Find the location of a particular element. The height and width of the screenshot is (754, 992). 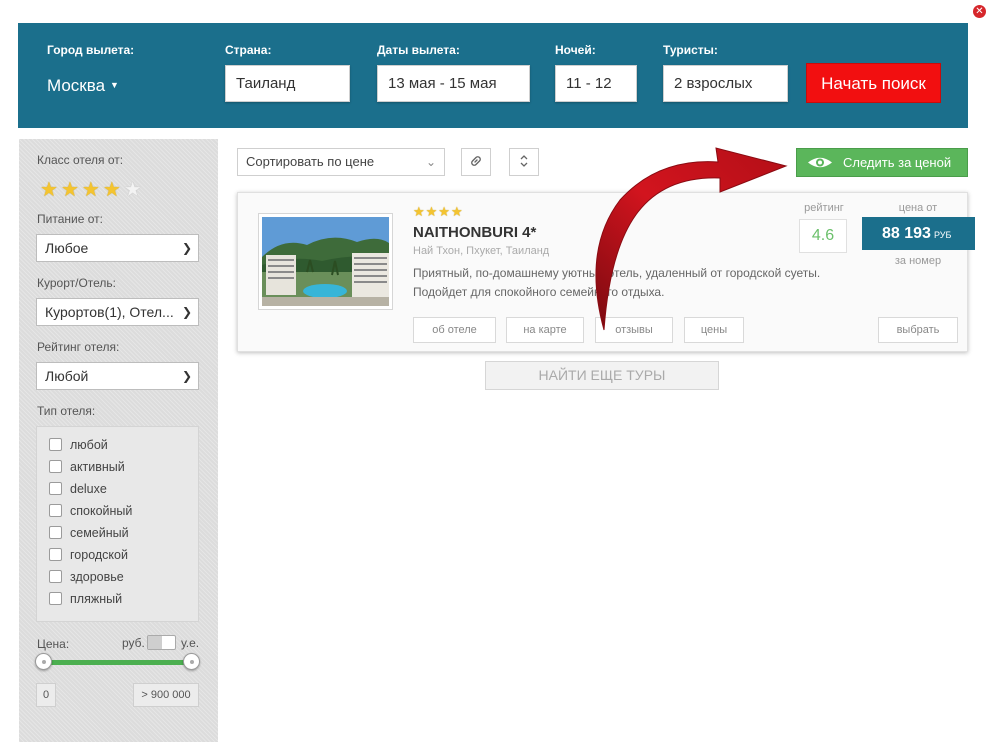

city-value: Москва is located at coordinates (76, 85).